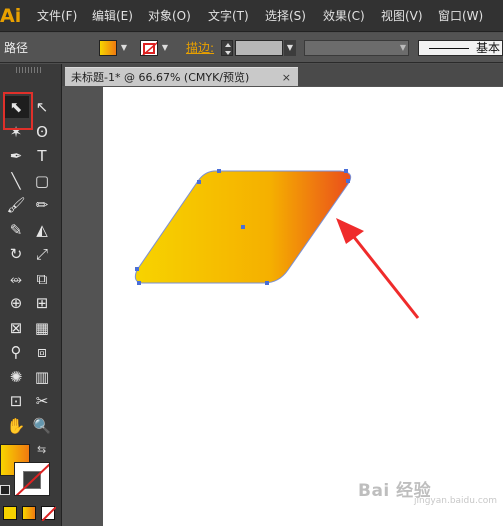 The width and height of the screenshot is (503, 526). I want to click on center-point, so click(243, 227).